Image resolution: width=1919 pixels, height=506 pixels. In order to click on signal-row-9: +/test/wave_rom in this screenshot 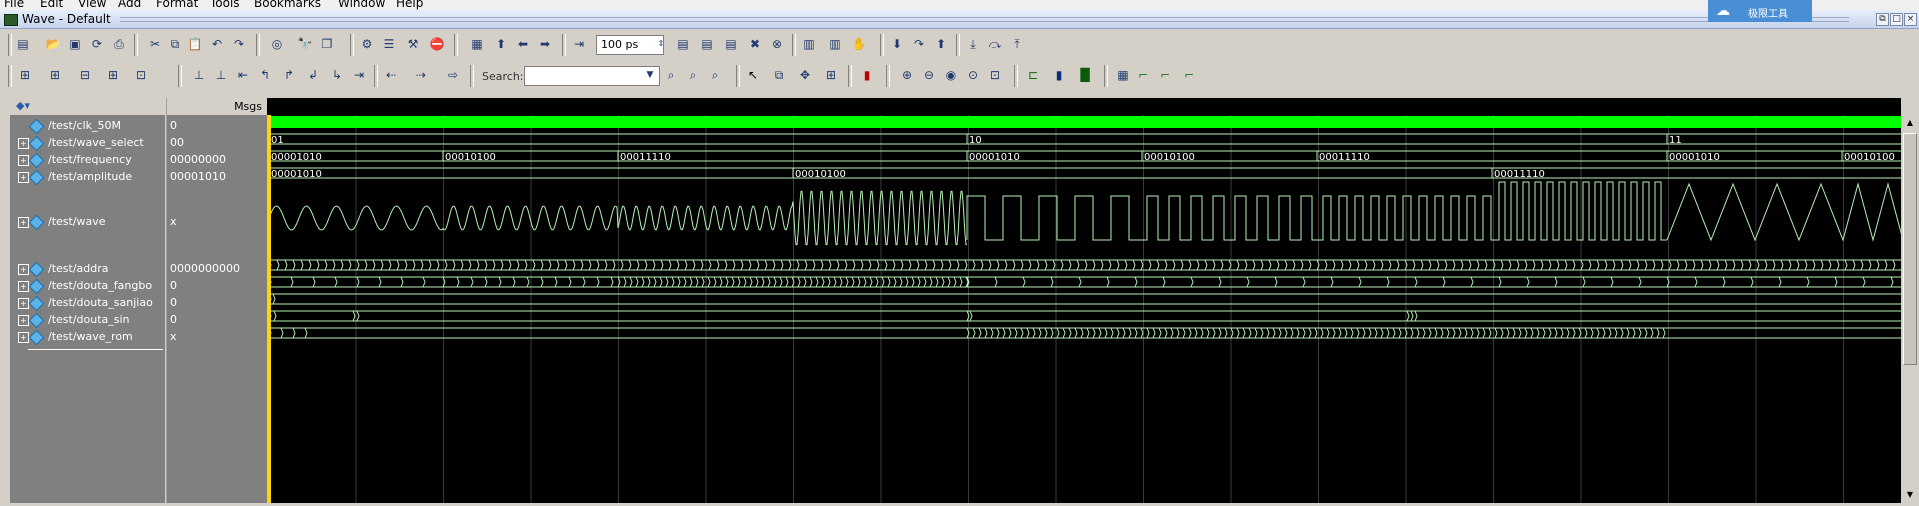, I will do `click(71, 337)`.